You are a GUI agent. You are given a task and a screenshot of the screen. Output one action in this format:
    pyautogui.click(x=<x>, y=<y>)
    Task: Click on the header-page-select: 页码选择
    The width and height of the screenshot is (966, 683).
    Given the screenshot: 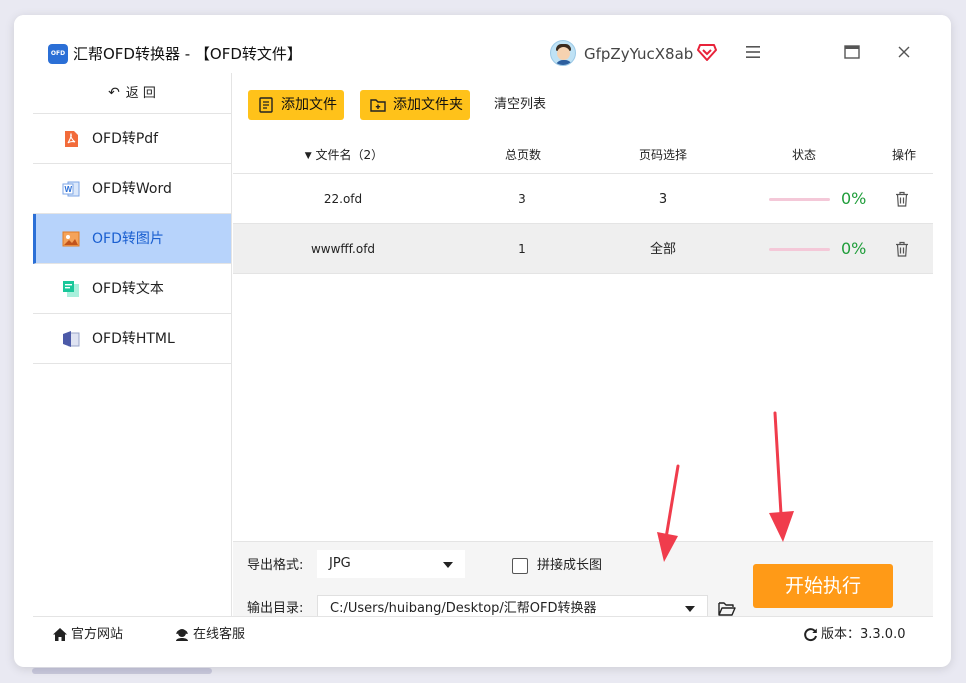 What is the action you would take?
    pyautogui.click(x=662, y=155)
    